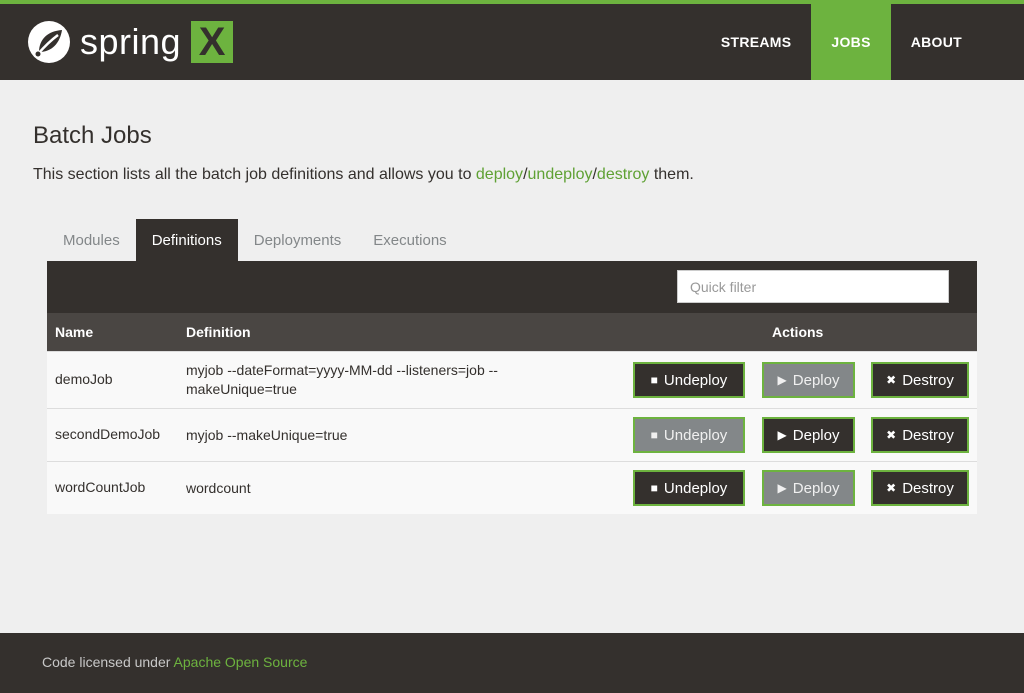  I want to click on spring-xd-logo: spring X, so click(130, 42).